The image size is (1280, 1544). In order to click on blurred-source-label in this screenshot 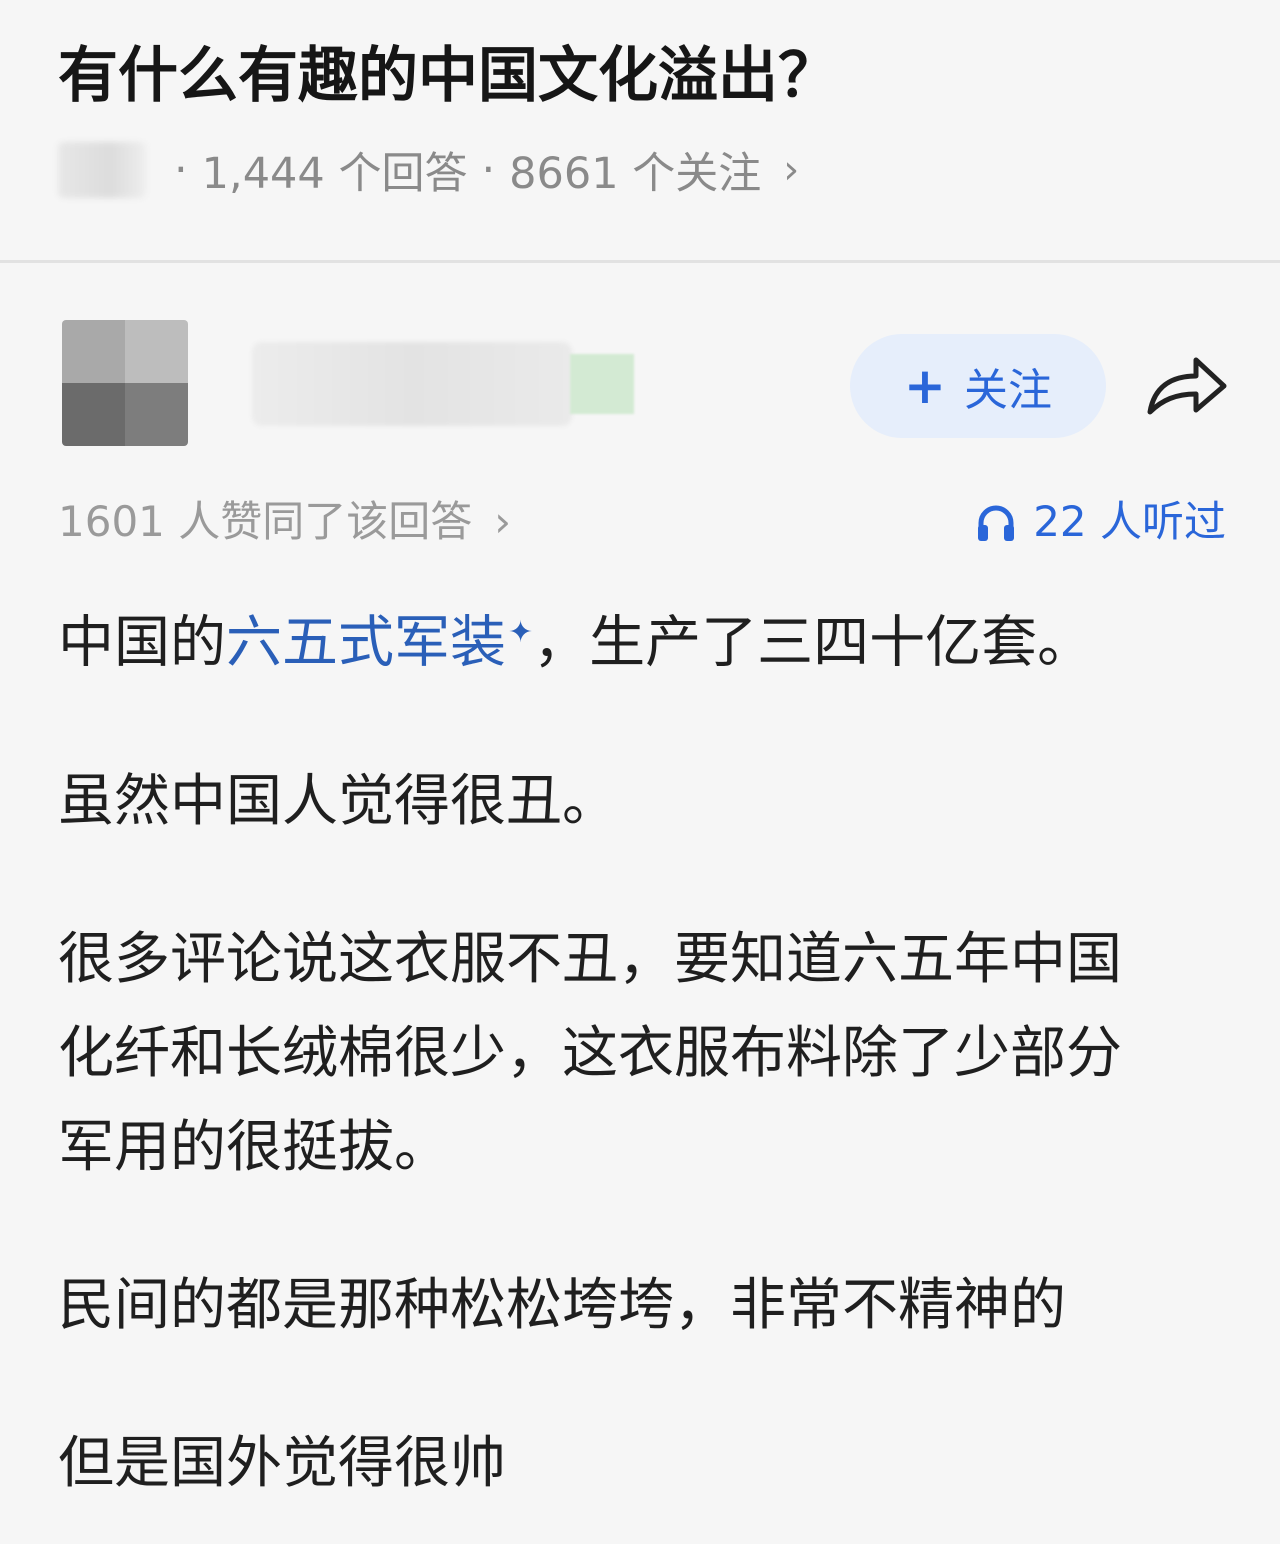, I will do `click(102, 170)`.